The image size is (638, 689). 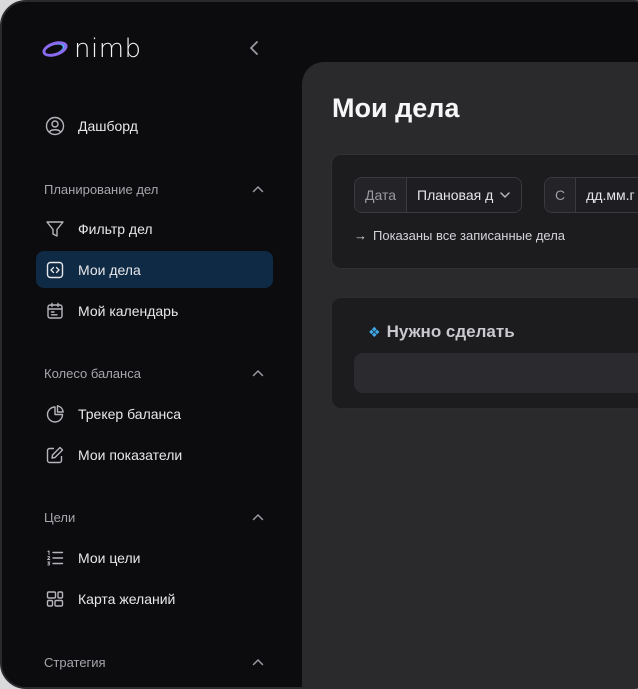 I want to click on sidebar-item-task-filter: Фильтр дел, so click(x=154, y=228).